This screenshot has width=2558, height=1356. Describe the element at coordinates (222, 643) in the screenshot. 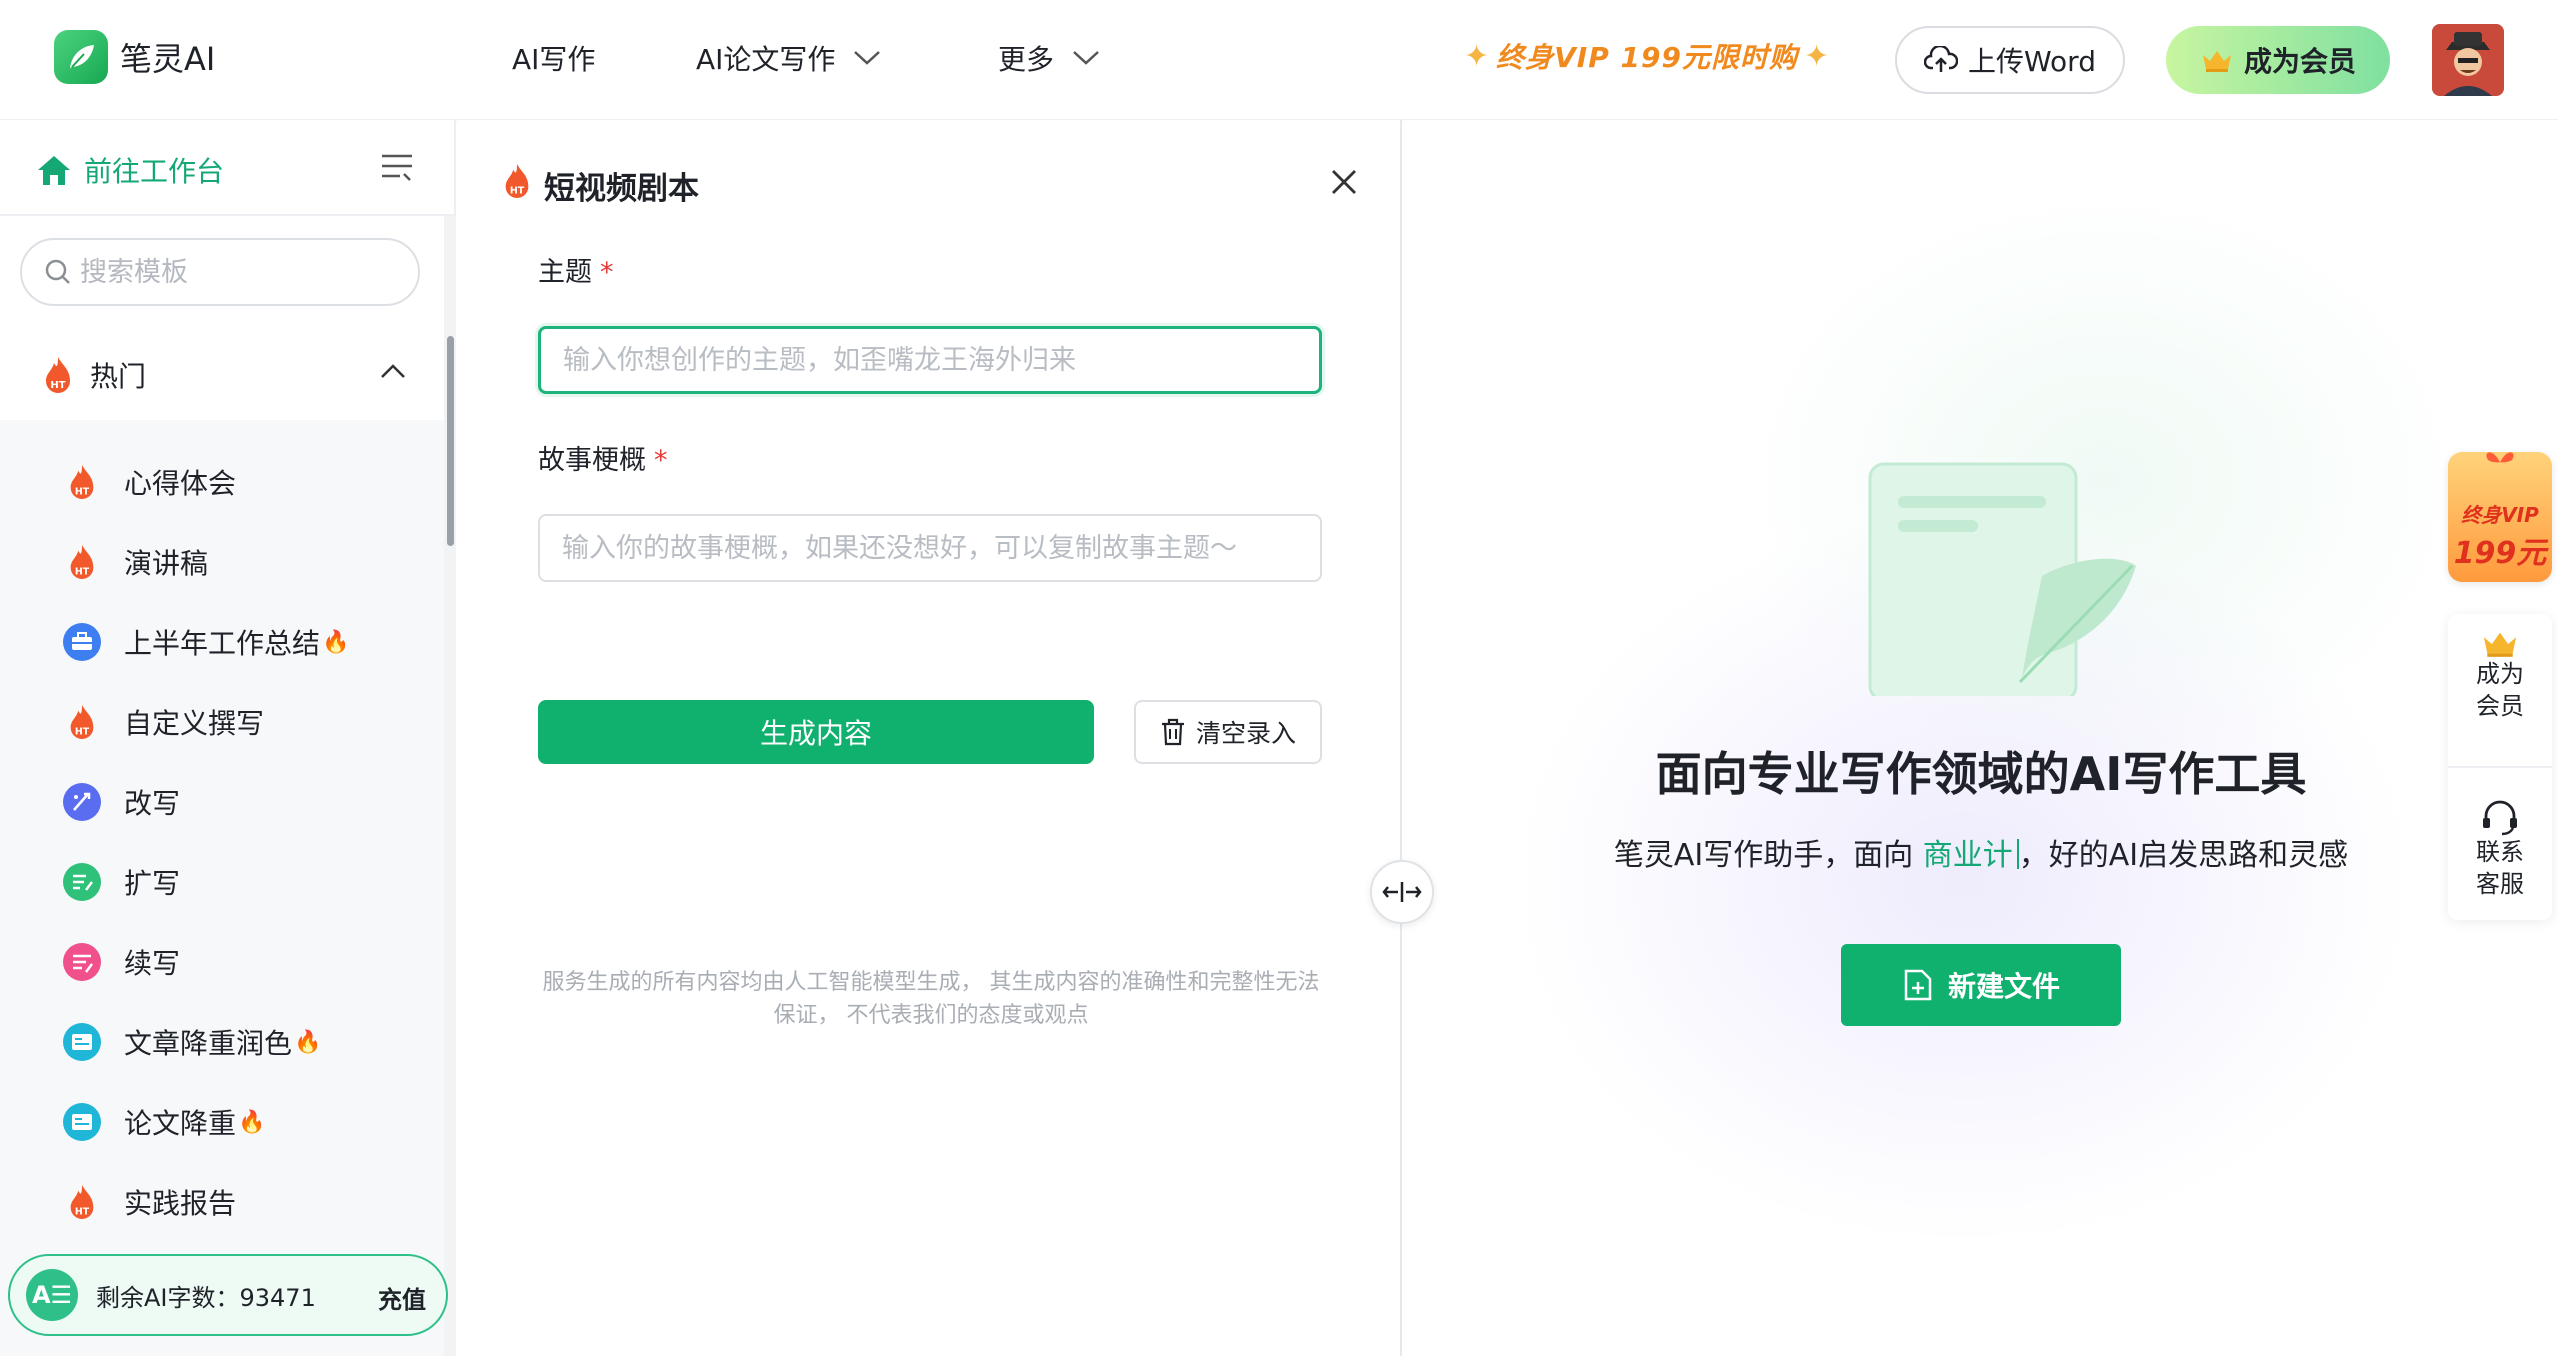

I see `sidebar-item-label: 上半年工作总结` at that location.